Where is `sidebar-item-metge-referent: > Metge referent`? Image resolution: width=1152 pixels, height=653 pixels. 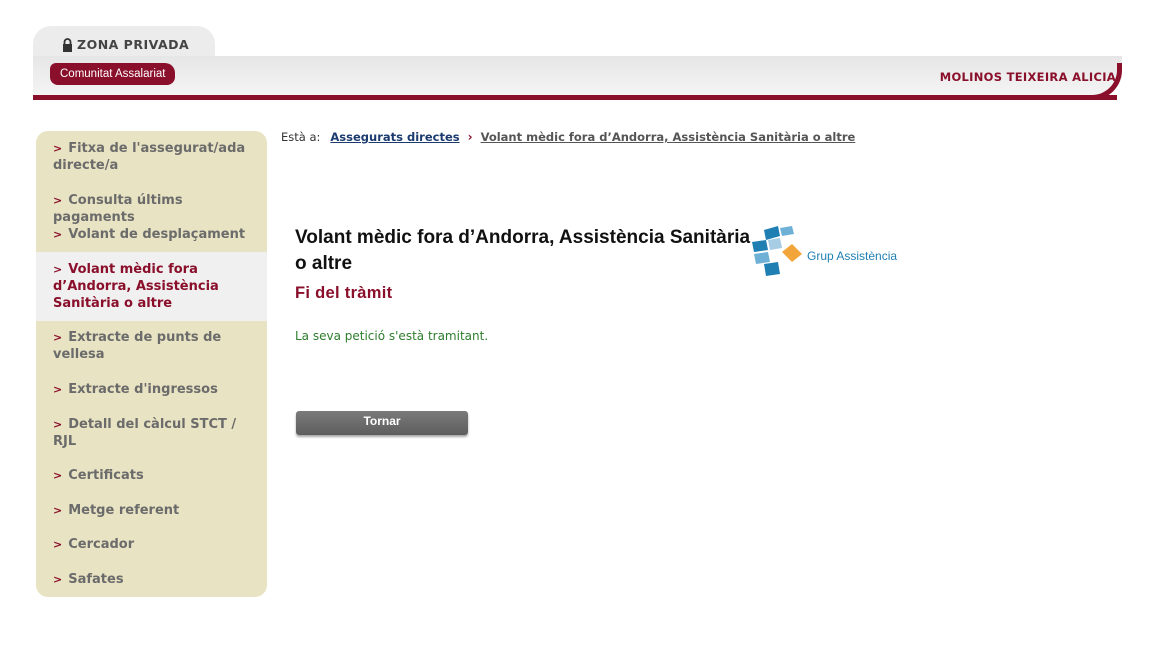
sidebar-item-metge-referent: > Metge referent is located at coordinates (151, 510).